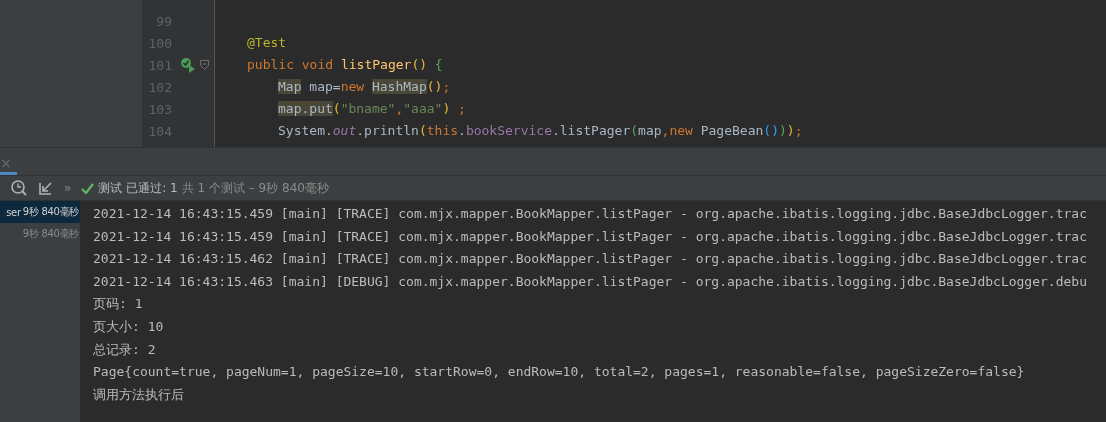 The image size is (1106, 422). What do you see at coordinates (372, 108) in the screenshot?
I see `code-line: map.put("bname","aaa") ;` at bounding box center [372, 108].